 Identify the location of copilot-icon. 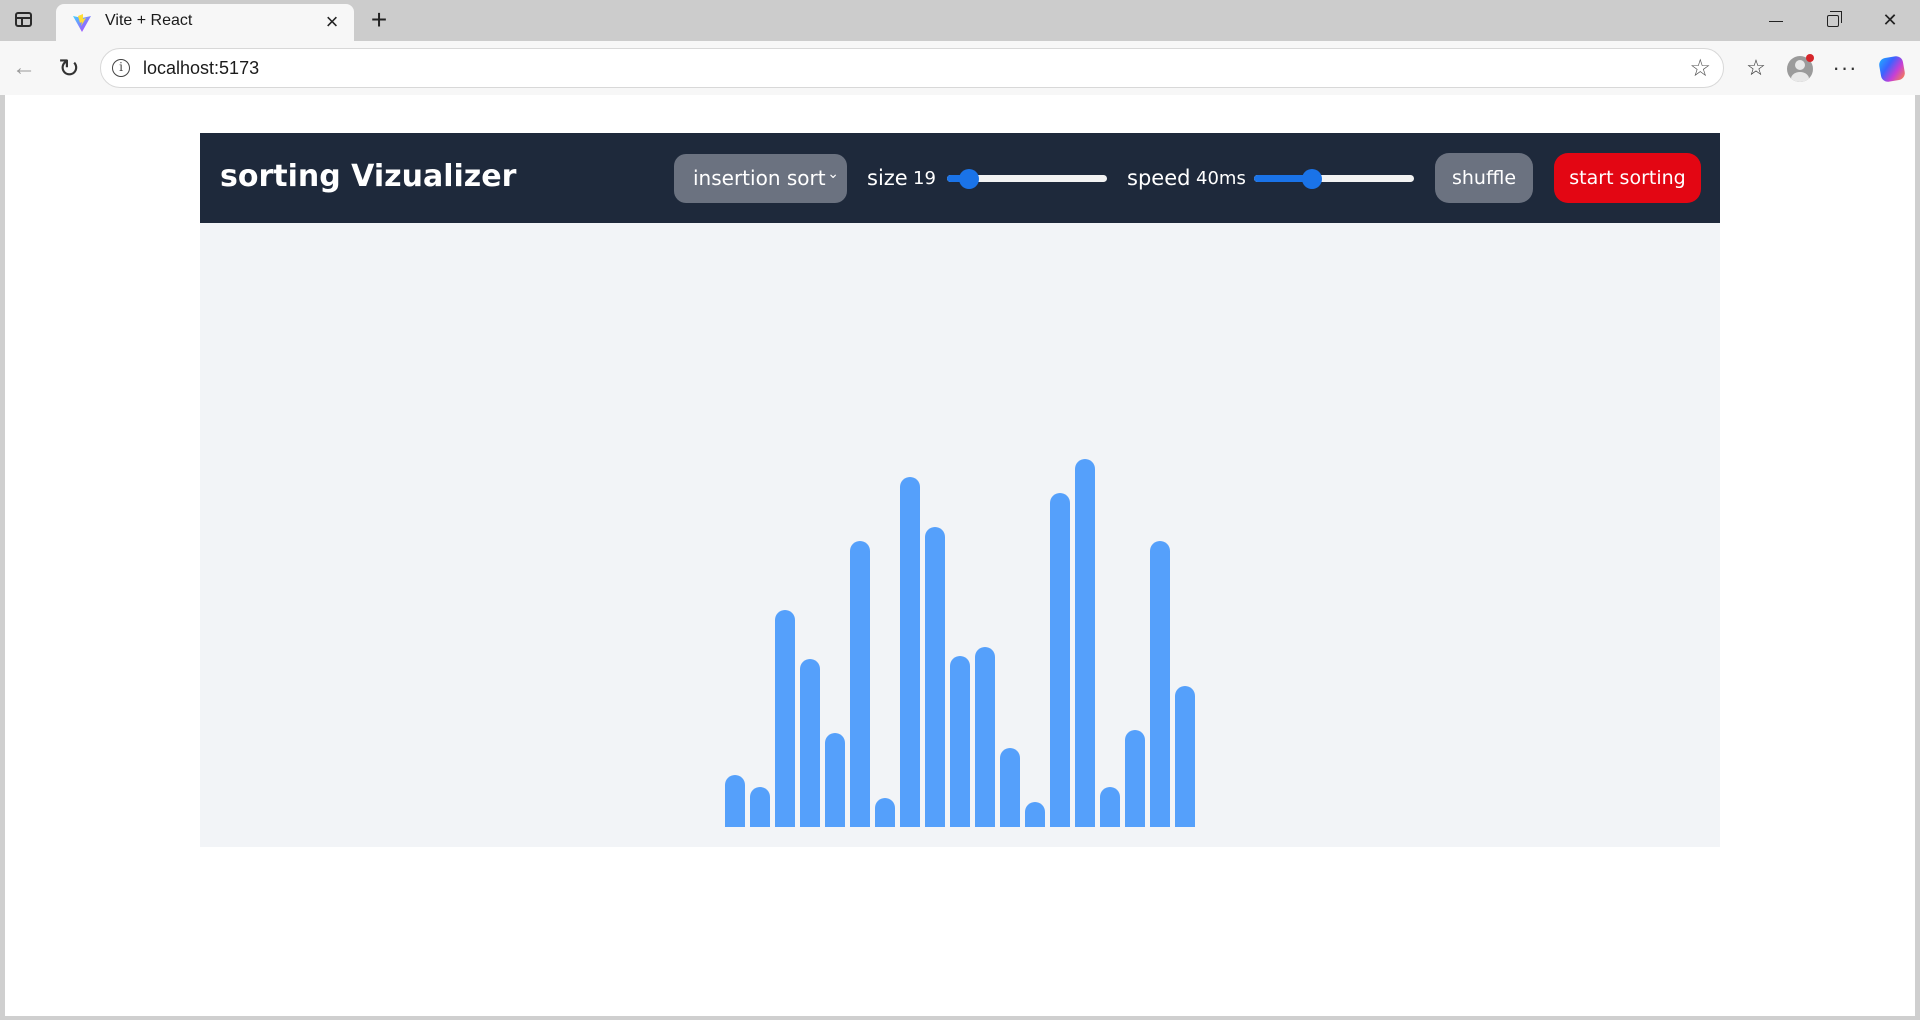
(1892, 68).